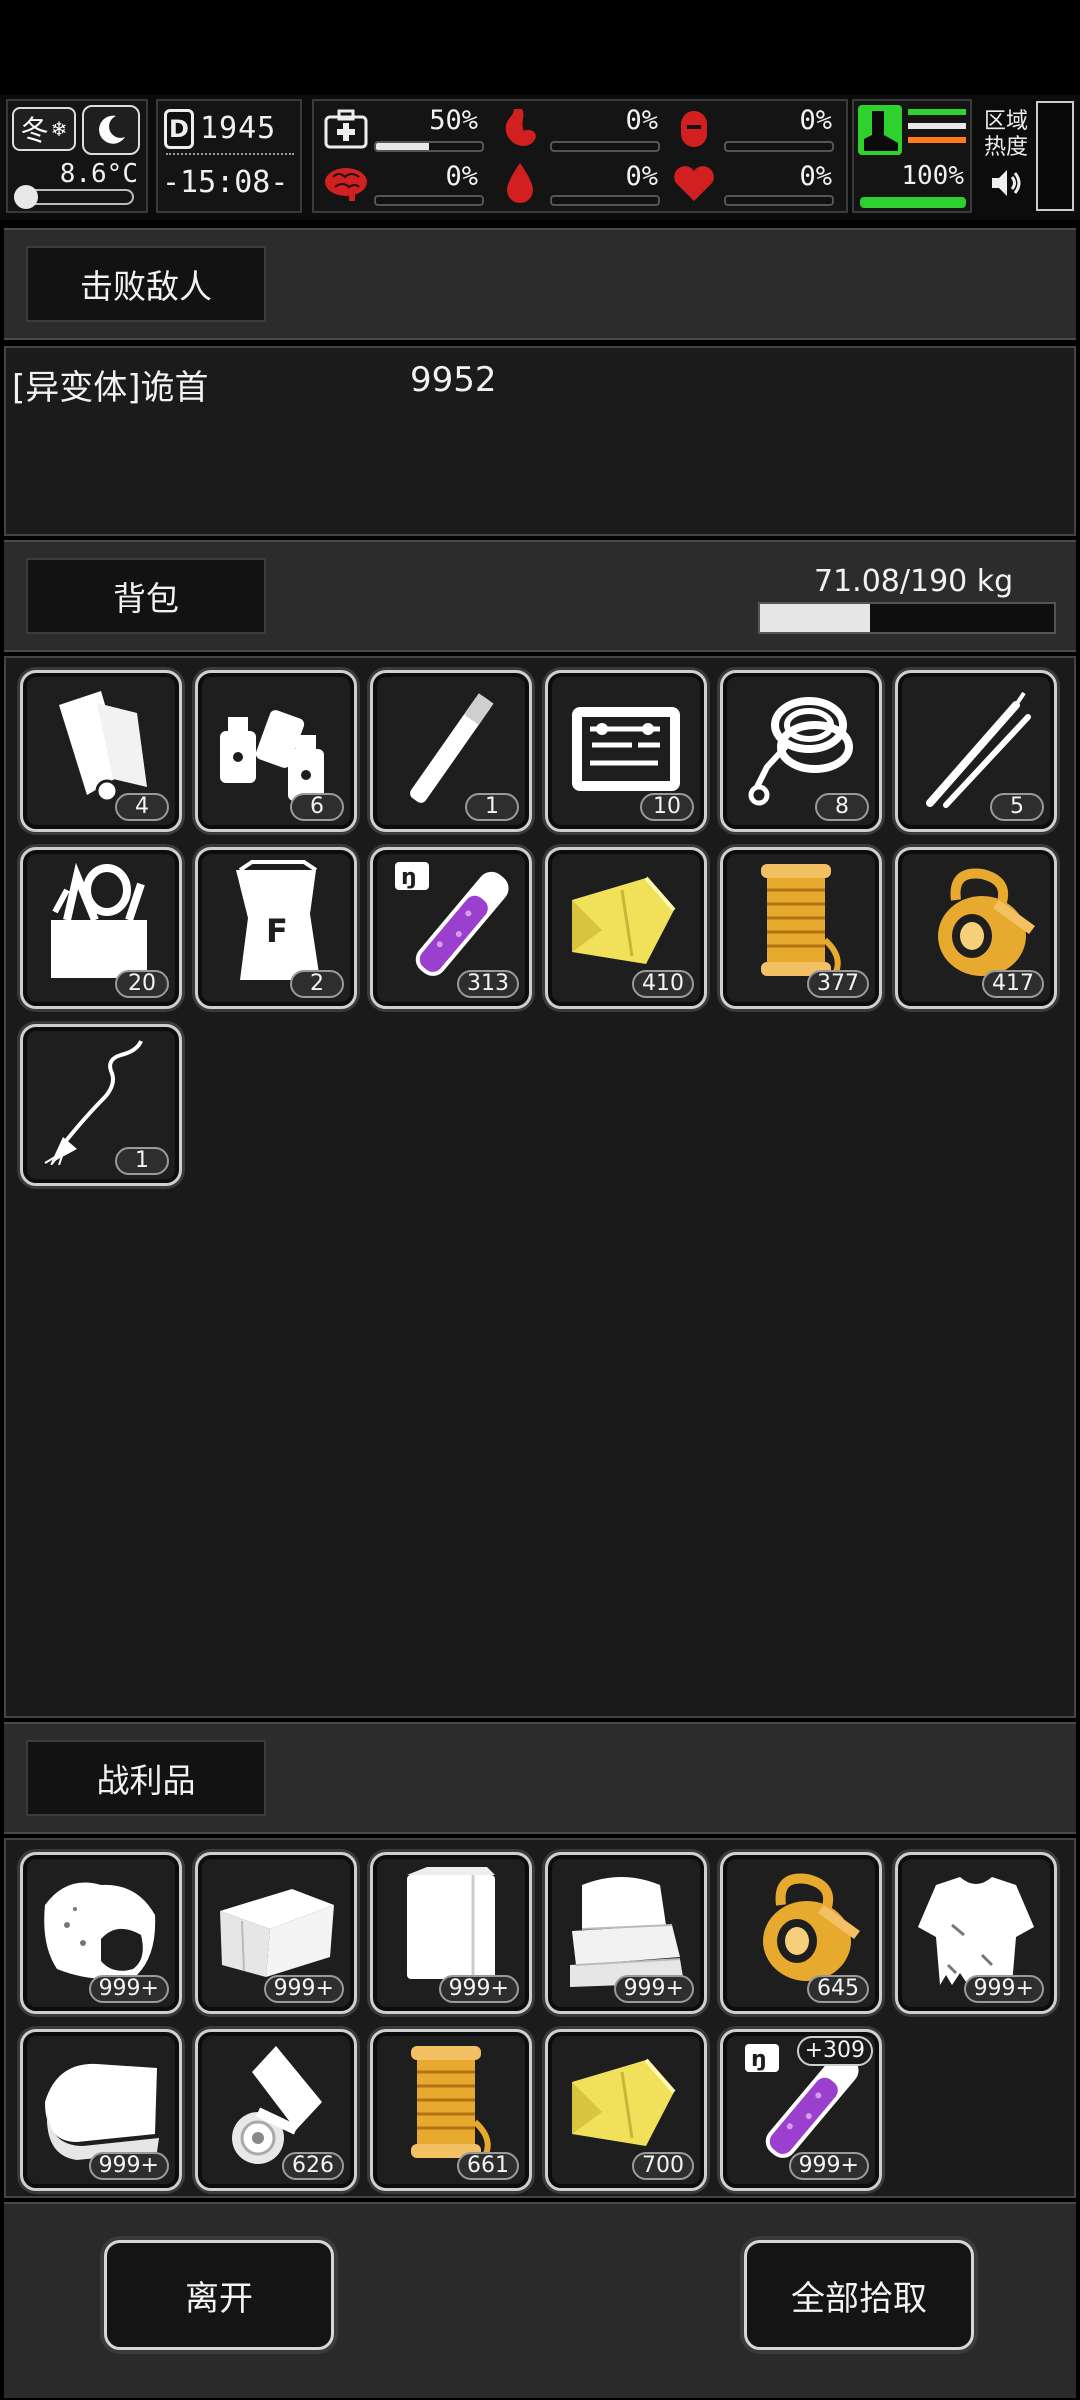 The width and height of the screenshot is (1080, 2400). I want to click on lung-icon, so click(694, 129).